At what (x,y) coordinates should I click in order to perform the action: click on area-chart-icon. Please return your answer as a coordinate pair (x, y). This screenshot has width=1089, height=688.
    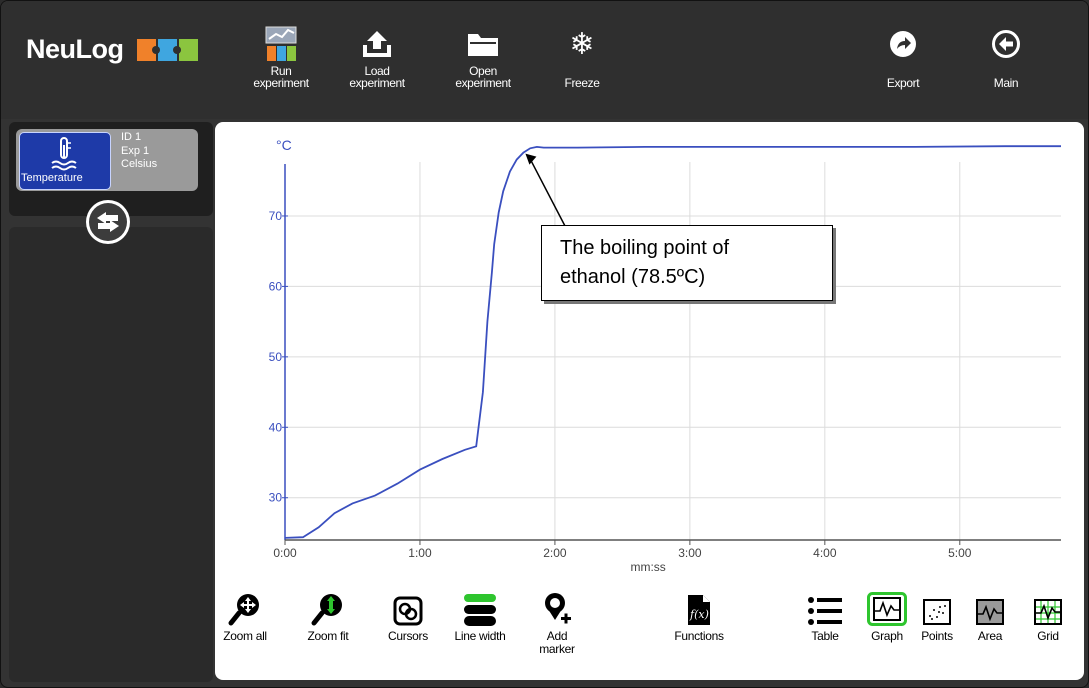
    Looking at the image, I should click on (990, 612).